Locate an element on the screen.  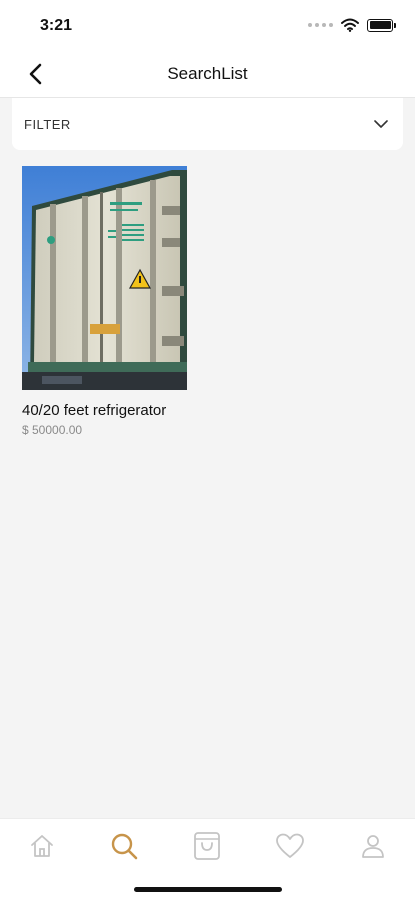
page-title: SearchList is located at coordinates (207, 73).